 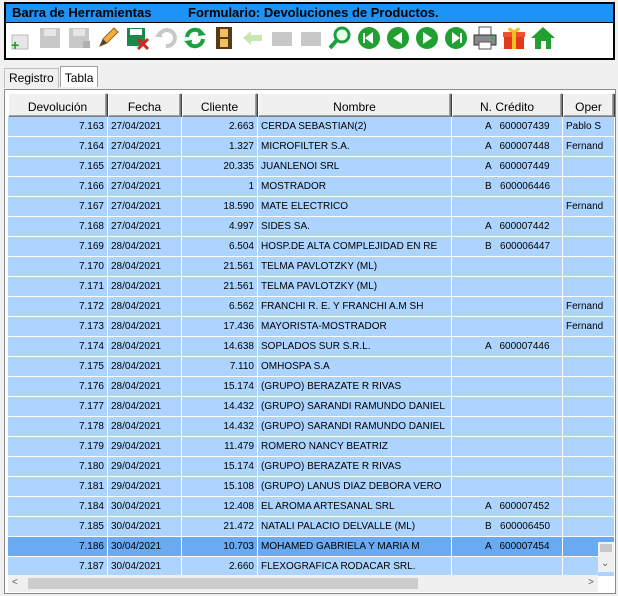 What do you see at coordinates (219, 105) in the screenshot?
I see `column-header: Cliente` at bounding box center [219, 105].